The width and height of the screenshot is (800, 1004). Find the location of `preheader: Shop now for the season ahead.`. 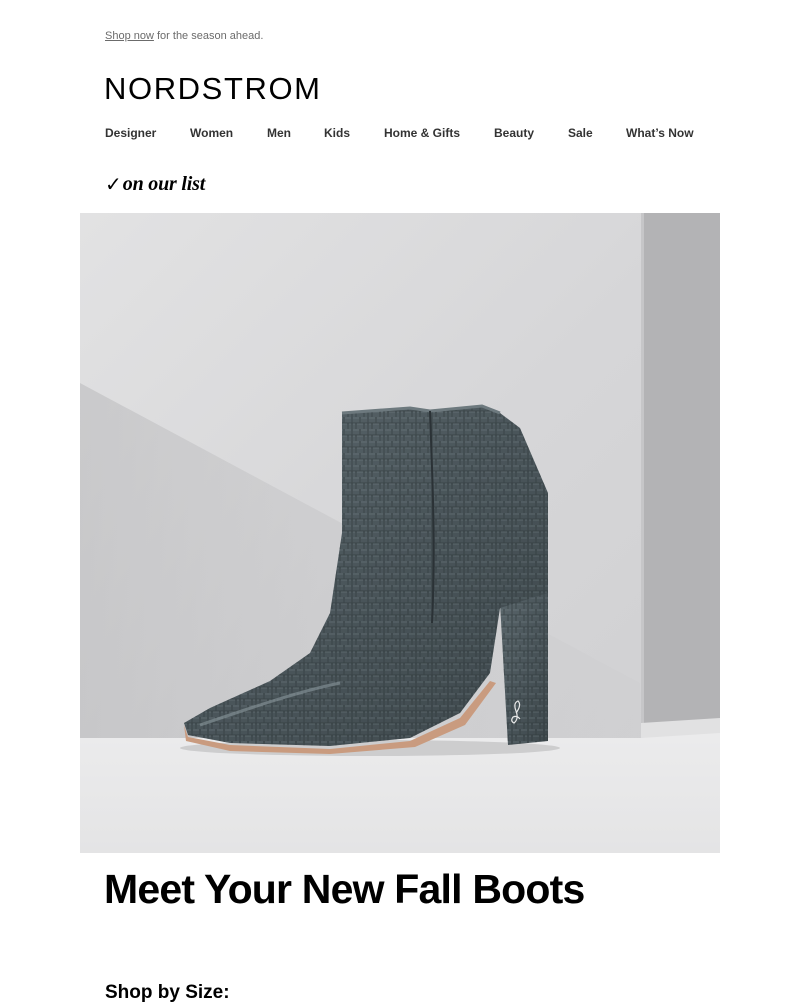

preheader: Shop now for the season ahead. is located at coordinates (184, 36).